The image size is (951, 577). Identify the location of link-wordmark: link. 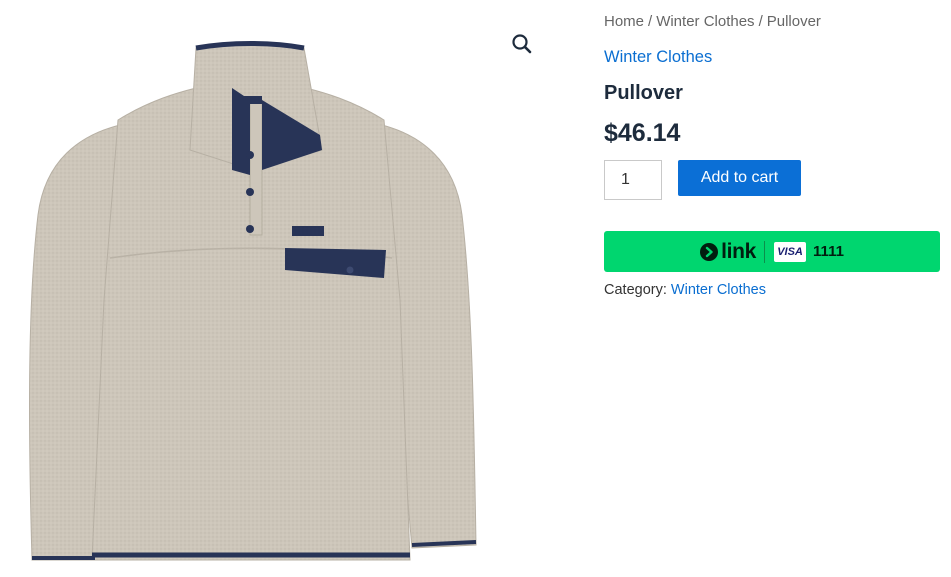
(739, 251).